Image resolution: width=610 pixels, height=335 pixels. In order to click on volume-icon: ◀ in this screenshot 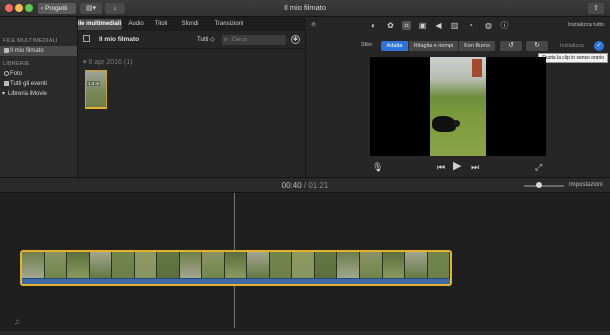, I will do `click(438, 25)`.